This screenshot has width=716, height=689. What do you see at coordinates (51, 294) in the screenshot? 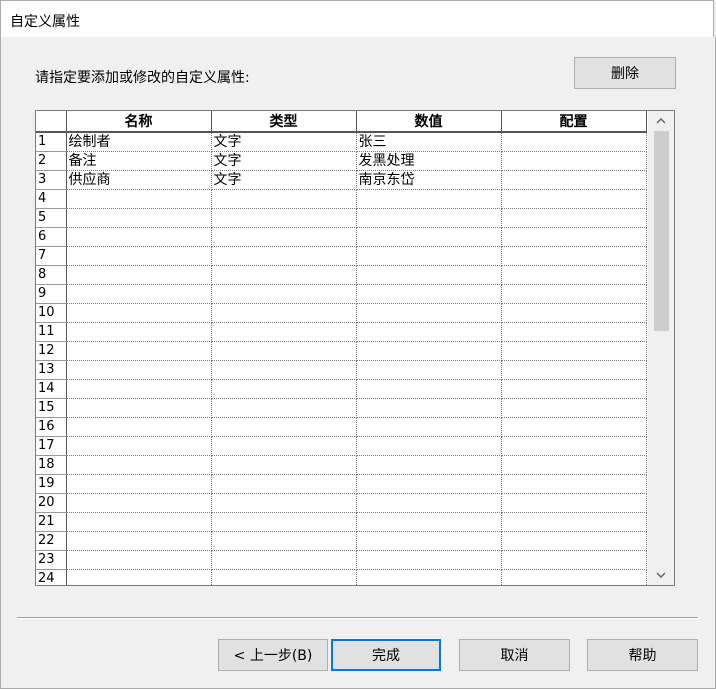
I see `row-number-cell: 9` at bounding box center [51, 294].